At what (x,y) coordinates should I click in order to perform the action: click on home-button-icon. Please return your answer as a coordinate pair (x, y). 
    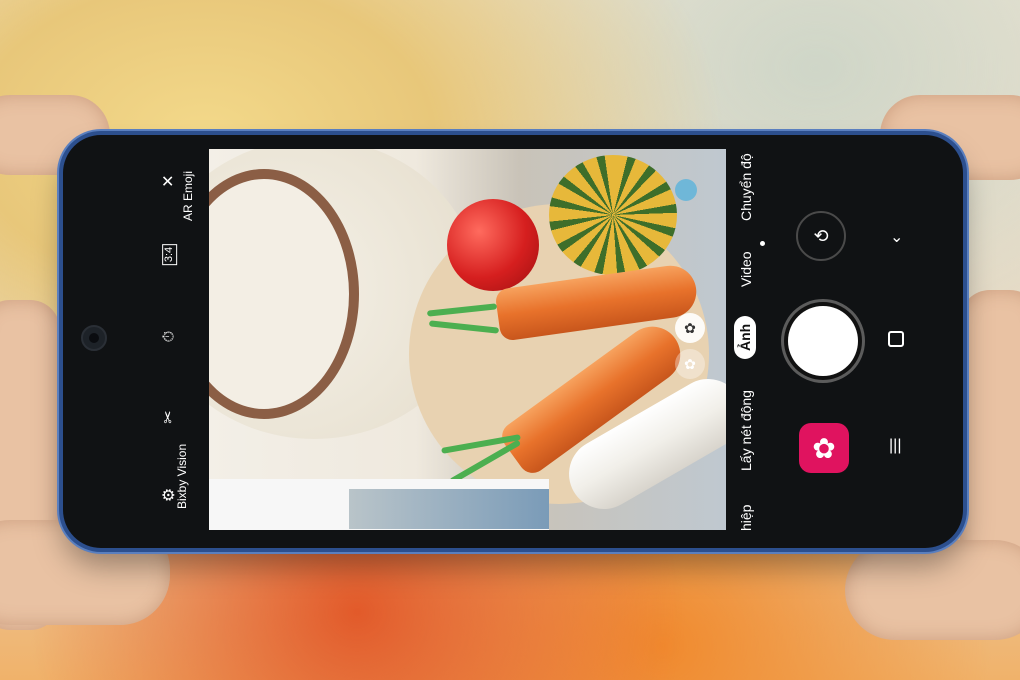
    Looking at the image, I should click on (896, 339).